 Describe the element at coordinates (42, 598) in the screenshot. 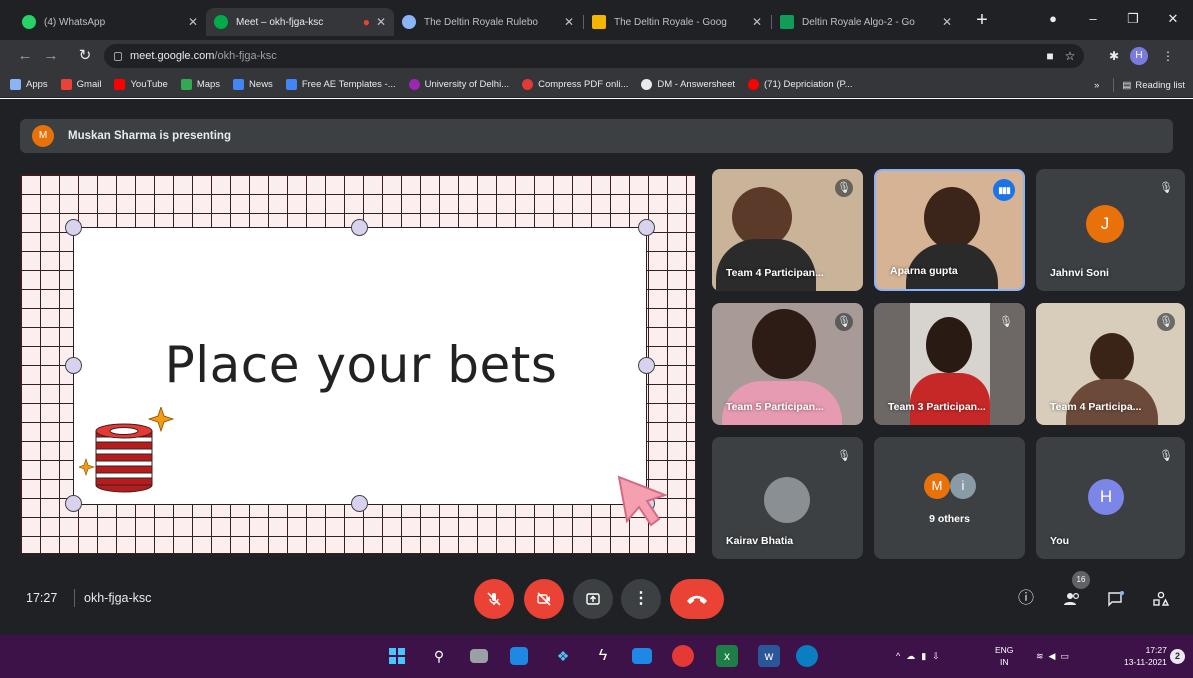

I see `meeting-time: 17:27` at that location.